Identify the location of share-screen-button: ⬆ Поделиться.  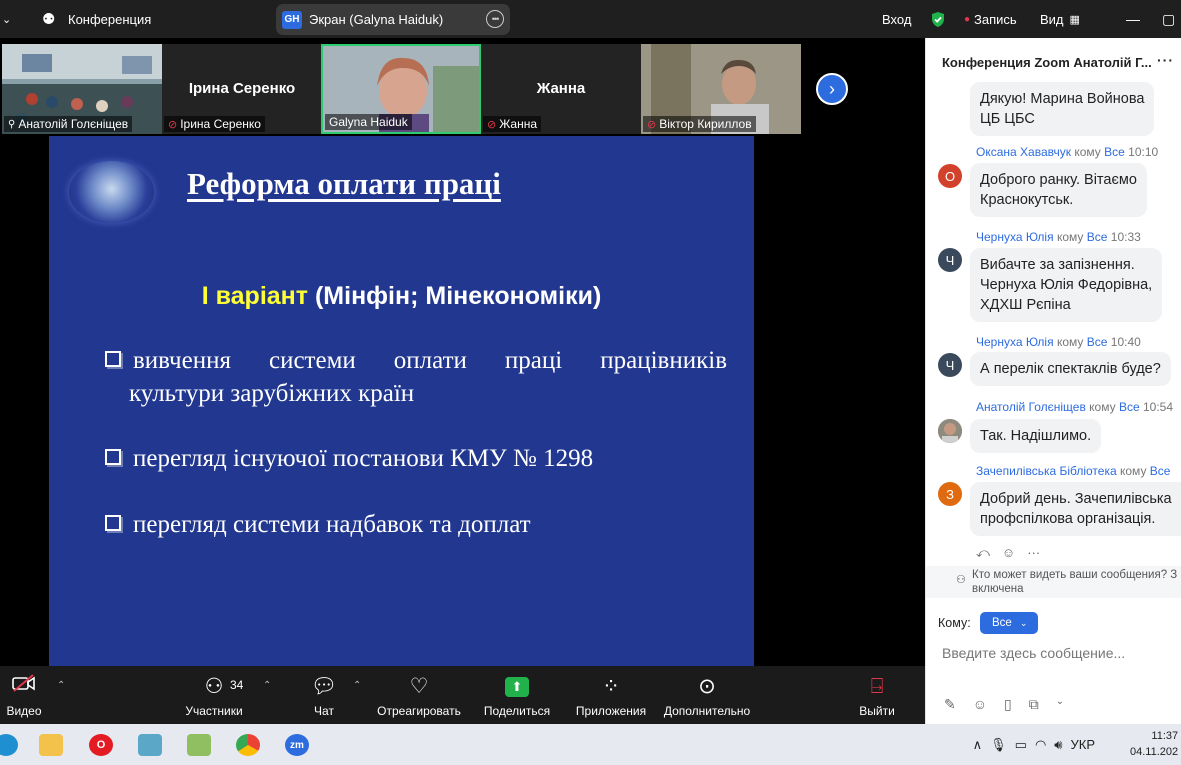
(517, 695).